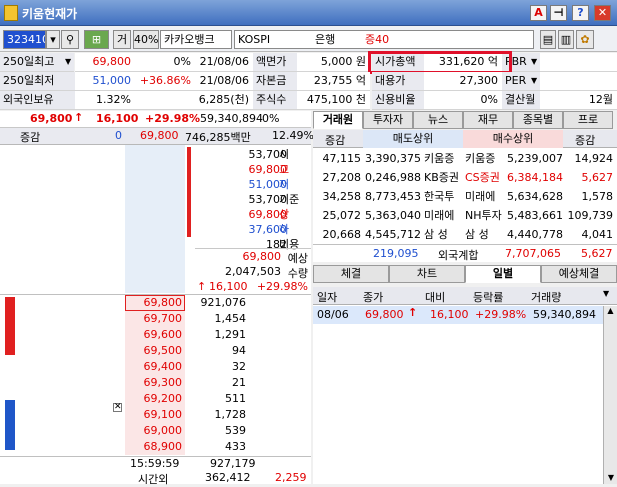 The width and height of the screenshot is (617, 487). What do you see at coordinates (155, 383) in the screenshot?
I see `bid-row: 69,300 21` at bounding box center [155, 383].